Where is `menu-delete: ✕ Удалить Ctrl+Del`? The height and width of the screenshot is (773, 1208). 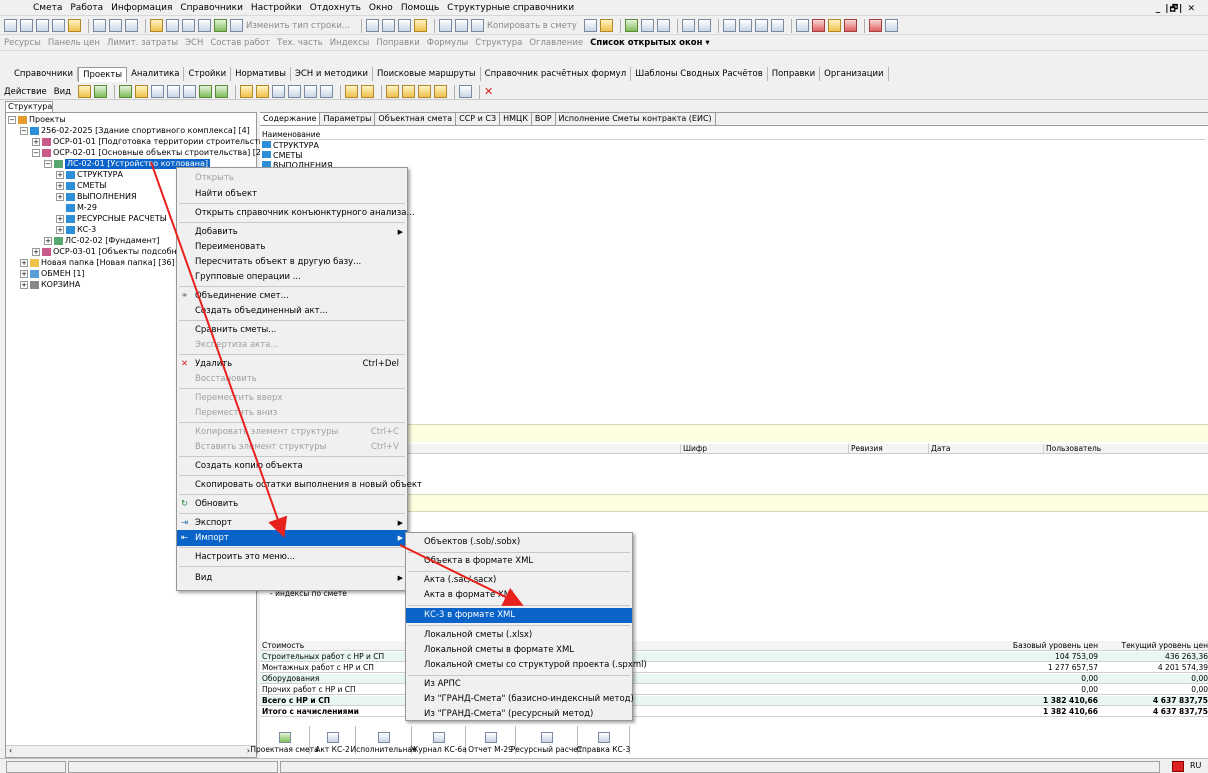
menu-delete: ✕ Удалить Ctrl+Del is located at coordinates (292, 364).